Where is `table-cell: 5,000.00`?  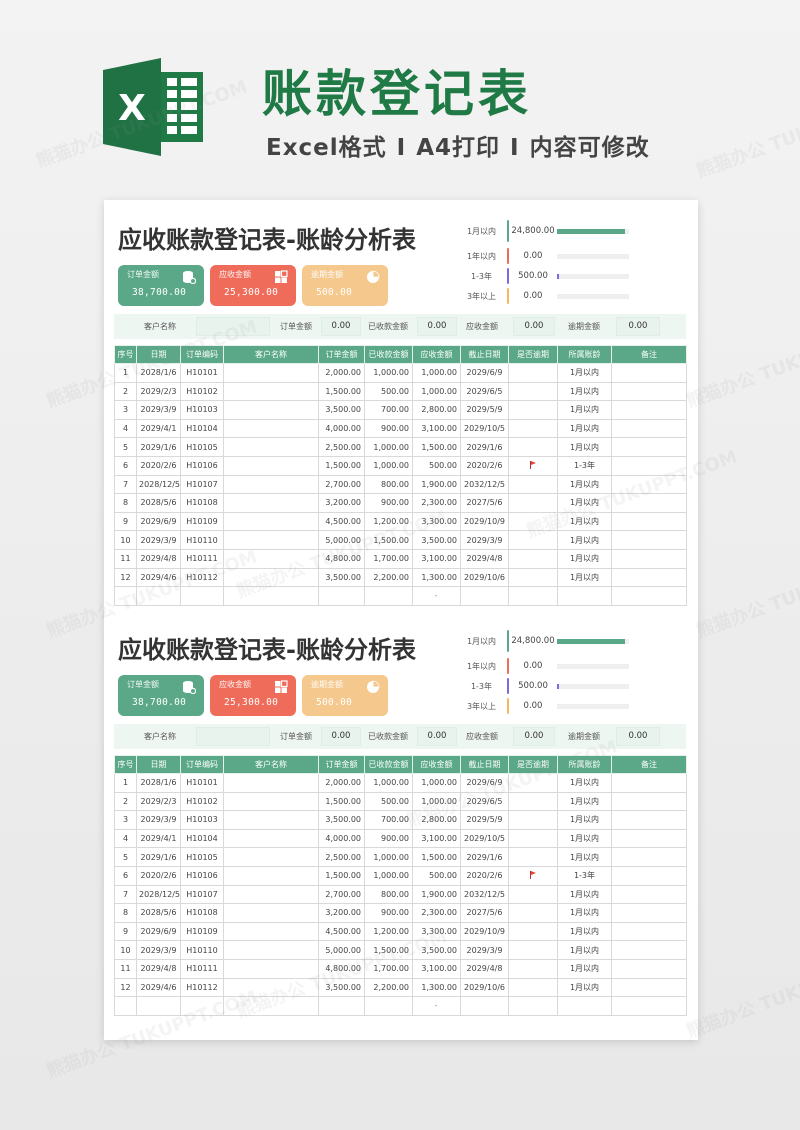
table-cell: 5,000.00 is located at coordinates (341, 950).